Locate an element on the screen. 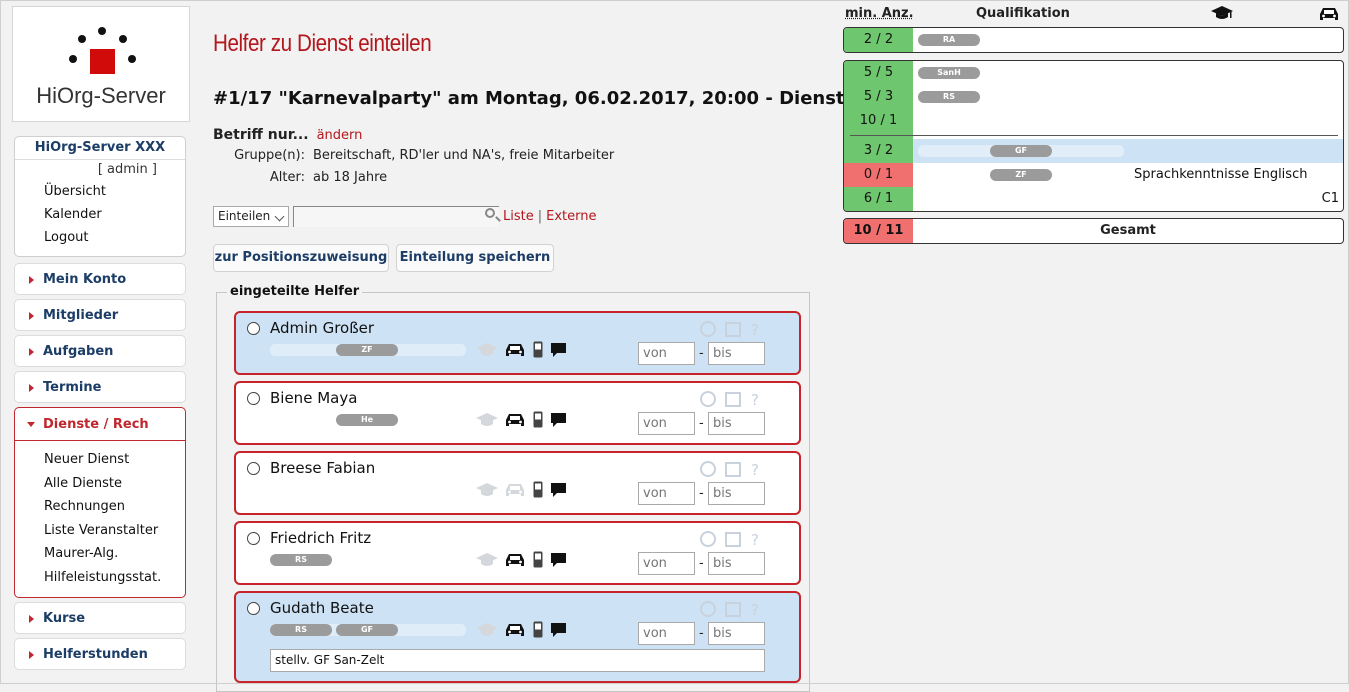 The image size is (1349, 692). betrifft-change-link: ändern is located at coordinates (340, 135).